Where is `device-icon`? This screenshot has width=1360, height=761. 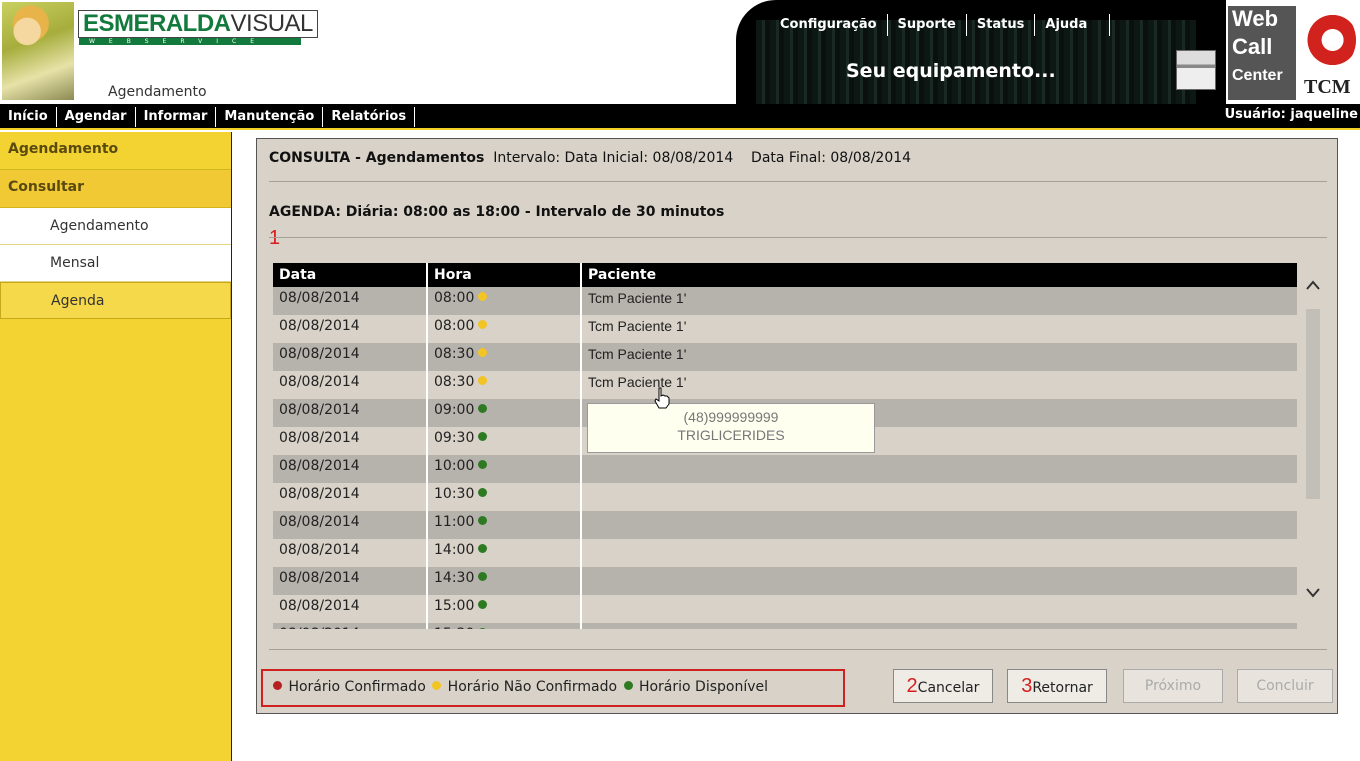
device-icon is located at coordinates (1196, 70).